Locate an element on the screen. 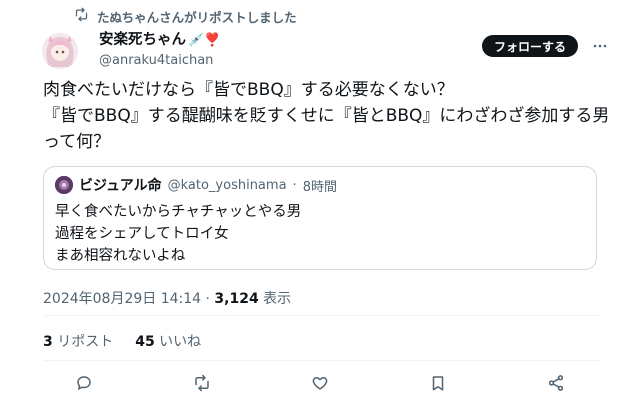  tweet-meta: 2024年08月29日 14:14 · 3,124 表示 is located at coordinates (167, 298).